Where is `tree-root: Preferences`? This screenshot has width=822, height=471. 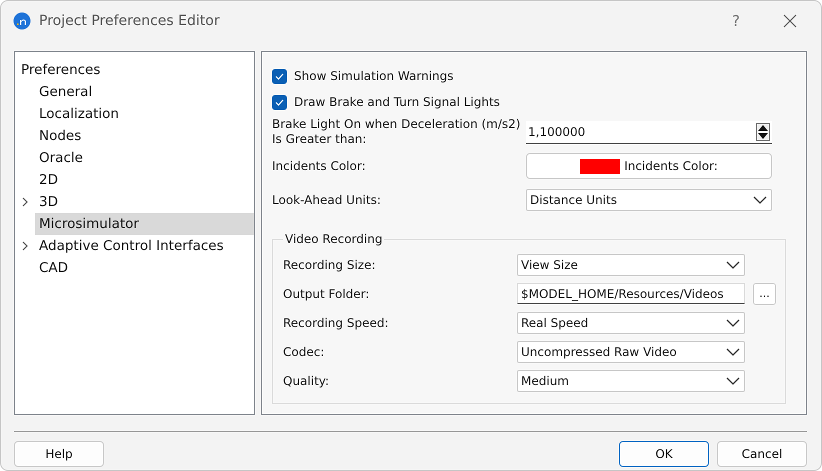 tree-root: Preferences is located at coordinates (134, 70).